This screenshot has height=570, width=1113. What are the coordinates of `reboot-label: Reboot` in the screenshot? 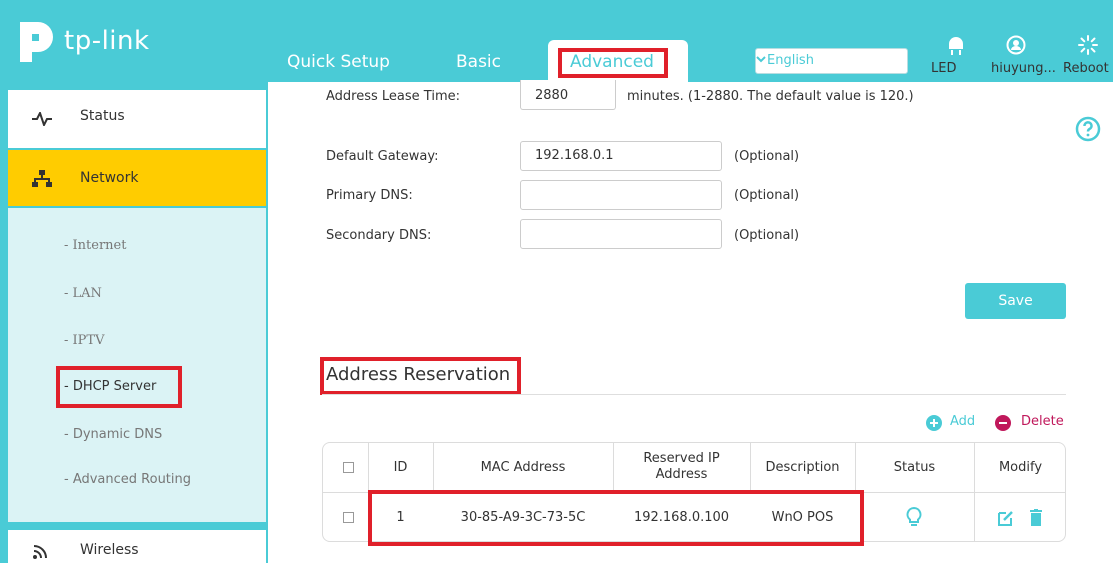 It's located at (1086, 68).